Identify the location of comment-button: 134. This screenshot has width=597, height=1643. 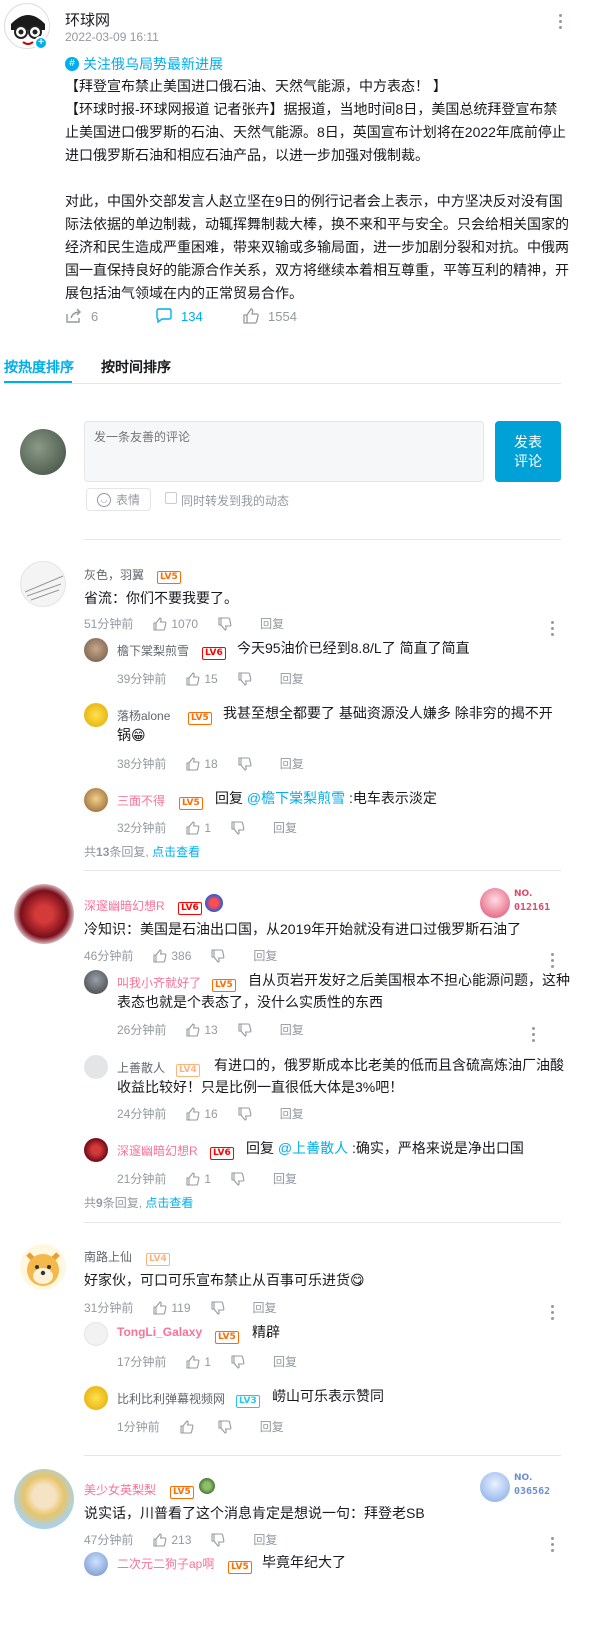
(179, 316).